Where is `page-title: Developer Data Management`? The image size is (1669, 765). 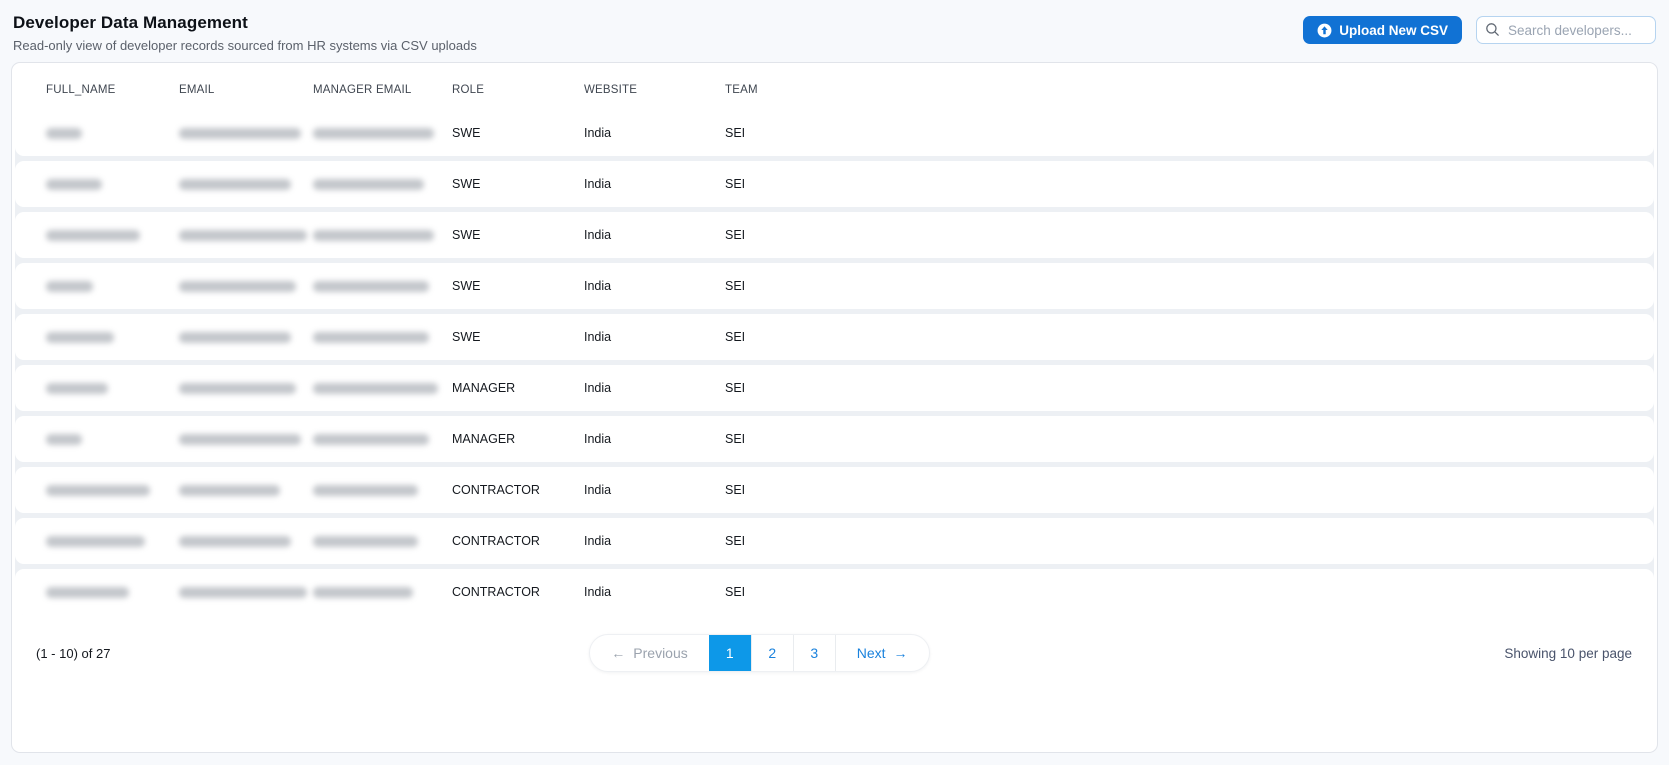
page-title: Developer Data Management is located at coordinates (130, 22).